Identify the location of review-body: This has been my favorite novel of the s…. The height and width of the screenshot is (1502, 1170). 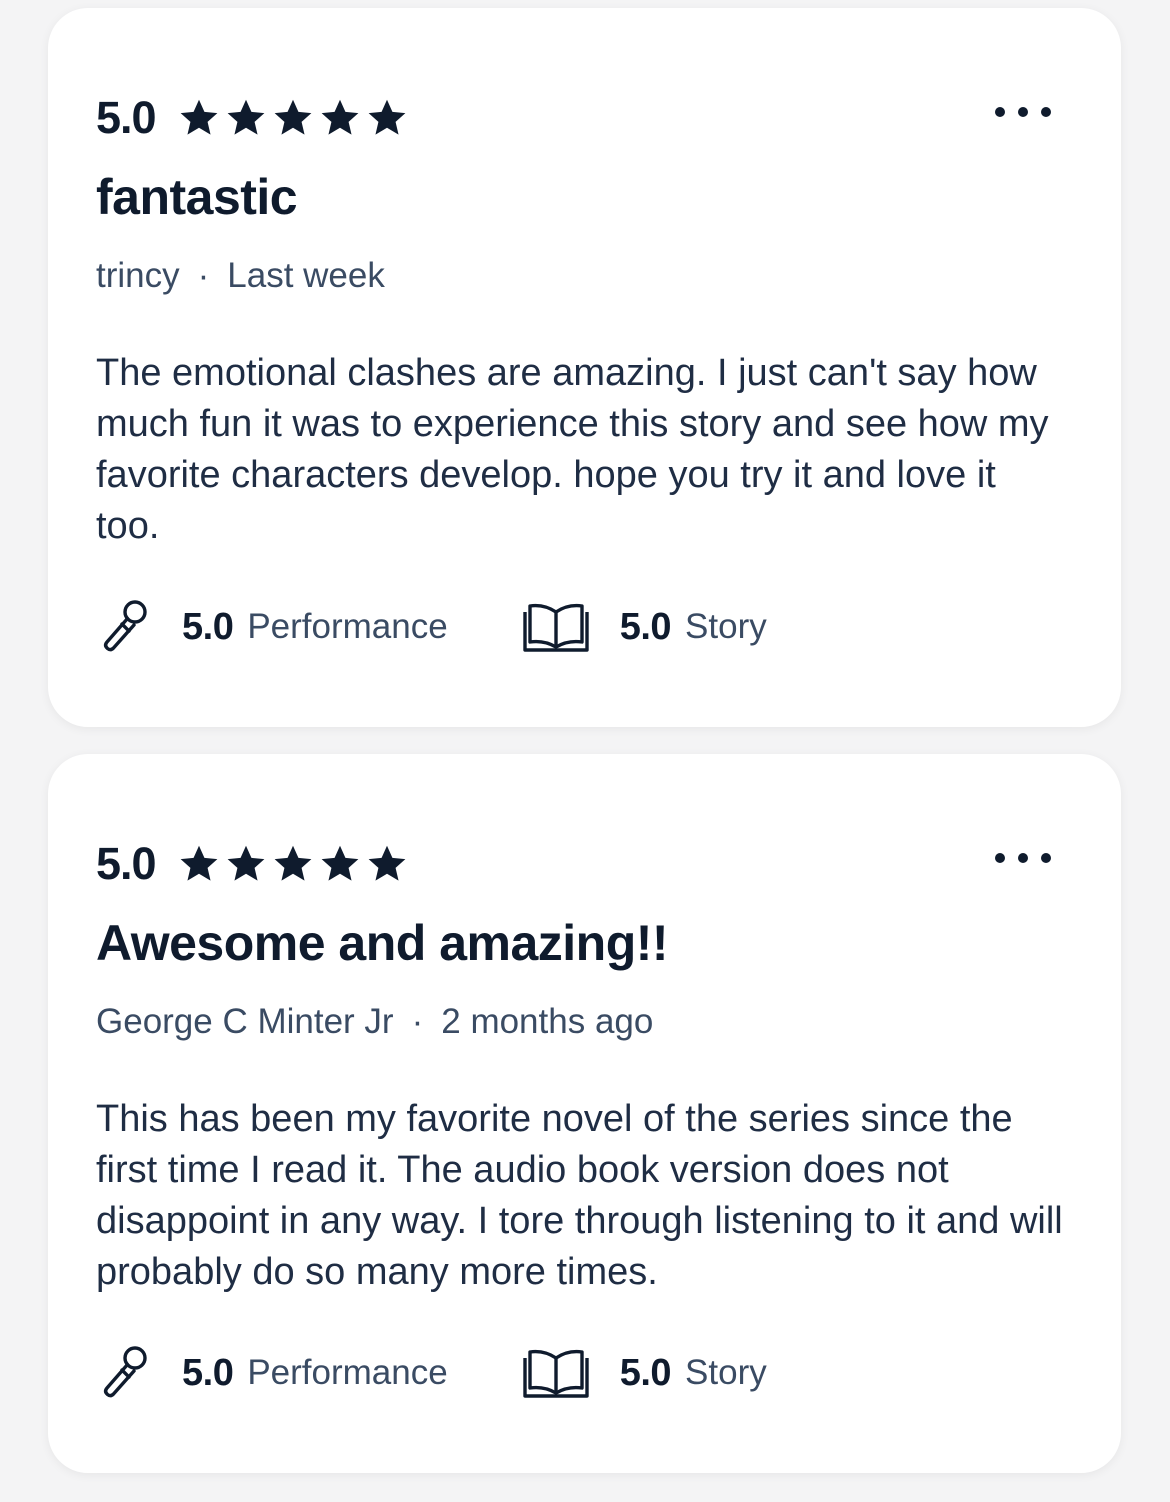
(579, 1195).